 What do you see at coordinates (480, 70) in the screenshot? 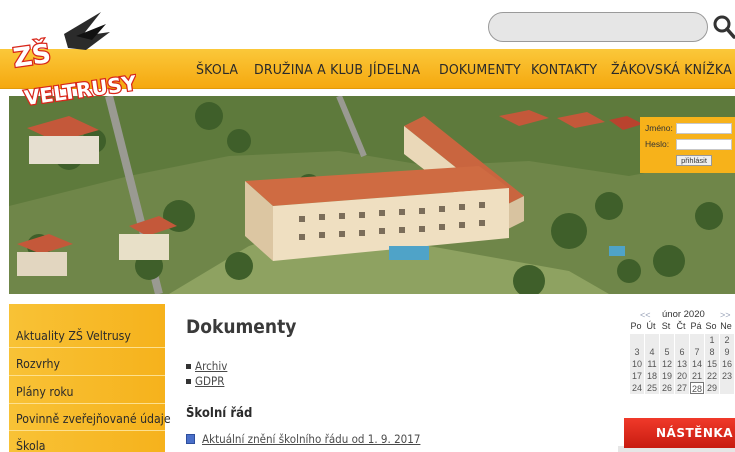
I see `nav-item-dokumenty: DOKUMENTY` at bounding box center [480, 70].